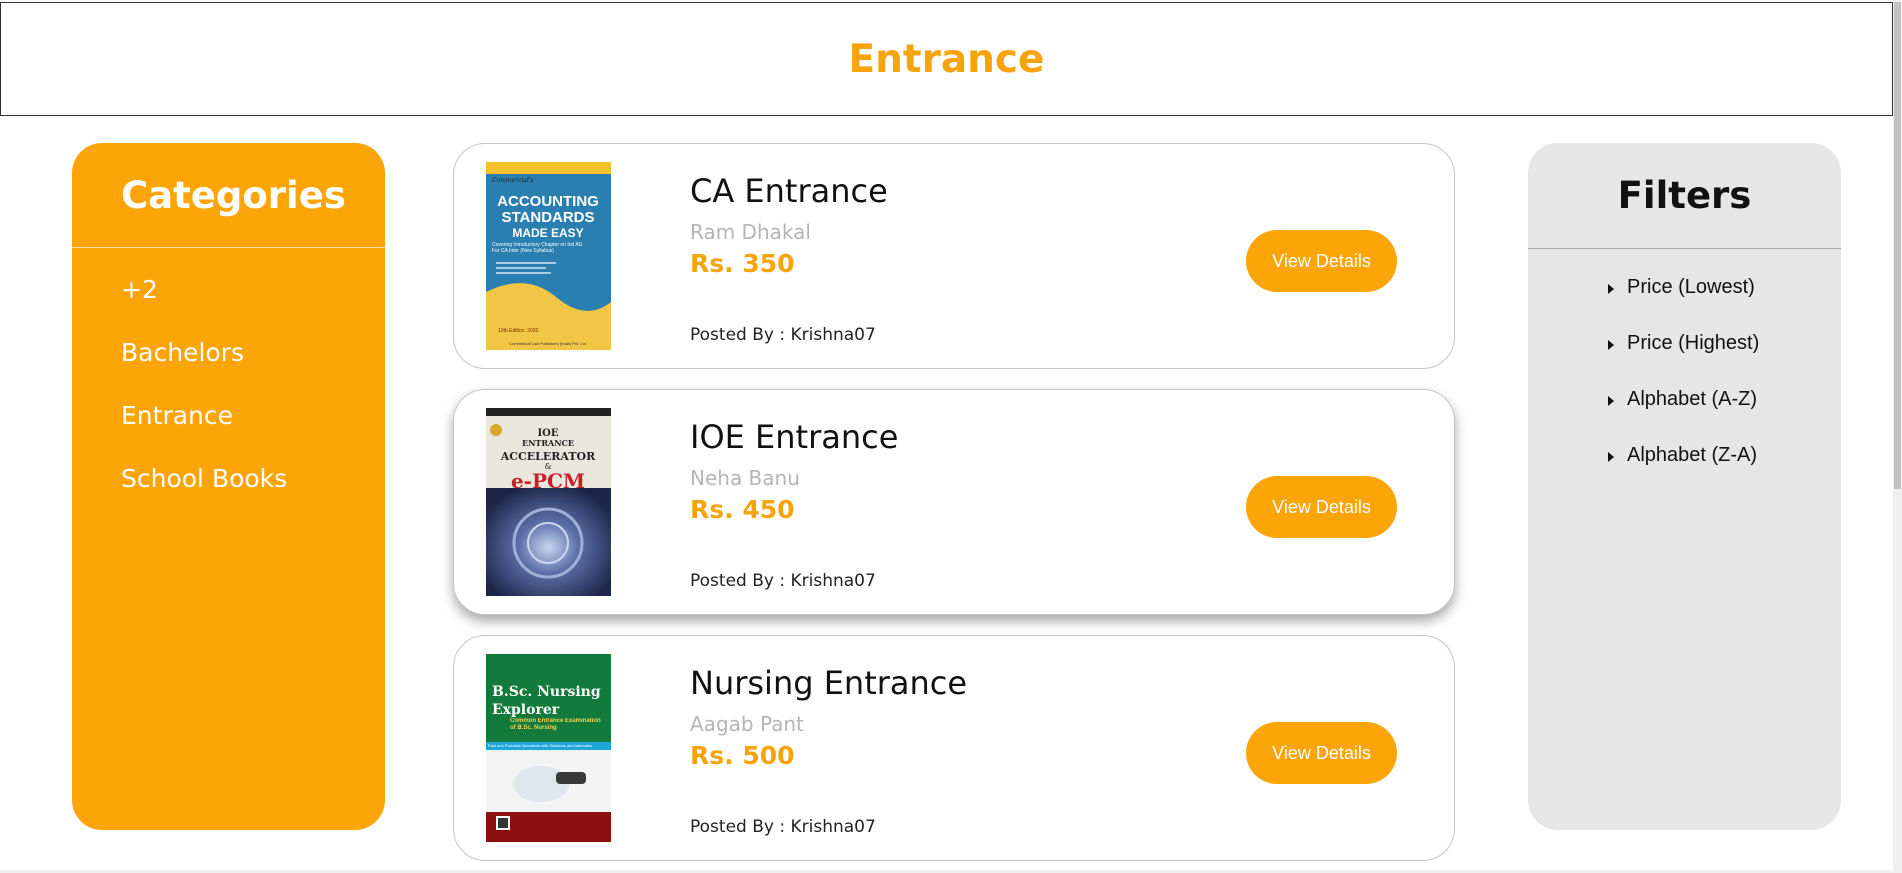 The image size is (1902, 873). What do you see at coordinates (1684, 304) in the screenshot?
I see `filter-price-lowest: Price (Lowest)` at bounding box center [1684, 304].